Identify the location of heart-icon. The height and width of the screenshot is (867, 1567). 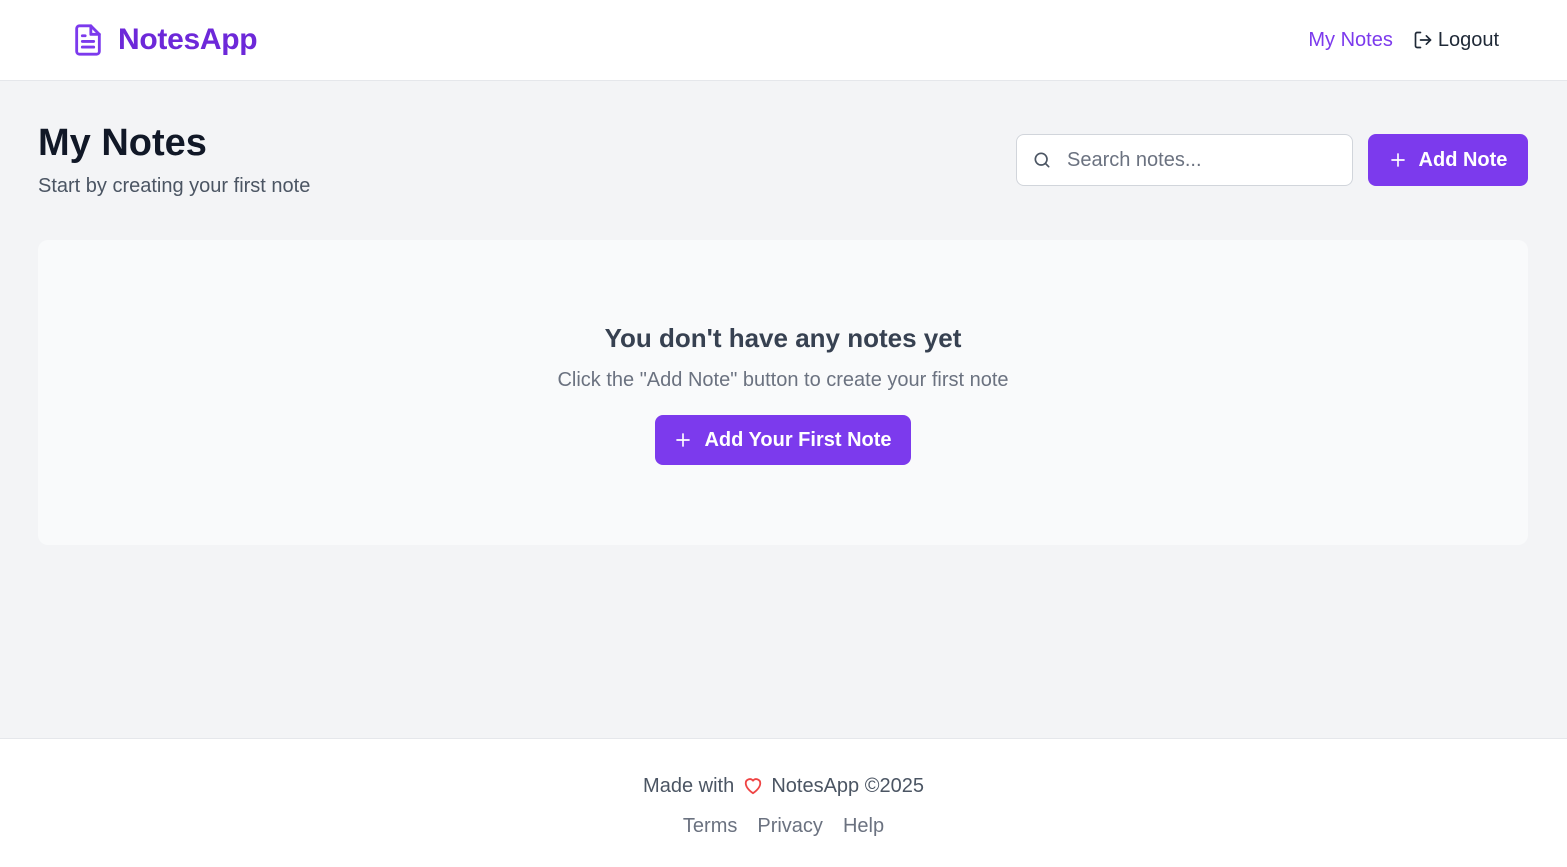
(753, 785).